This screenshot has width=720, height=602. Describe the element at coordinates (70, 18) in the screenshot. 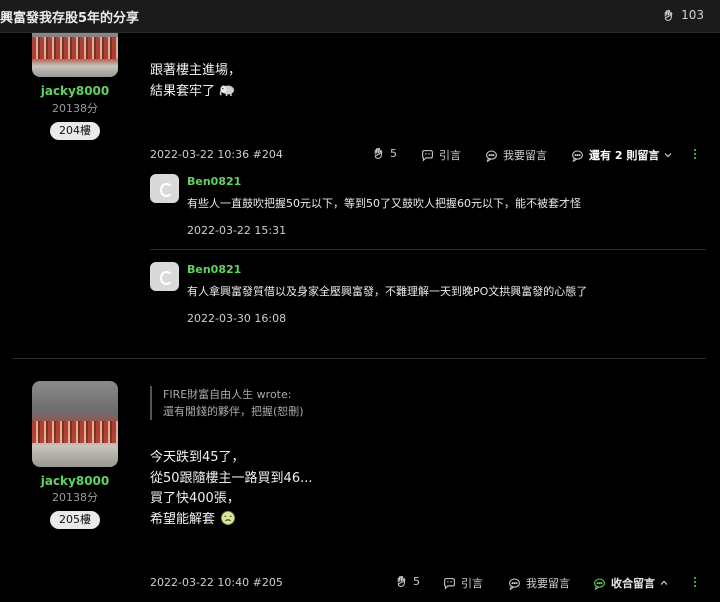

I see `topic-title: 興富發我存股5年的分享` at that location.